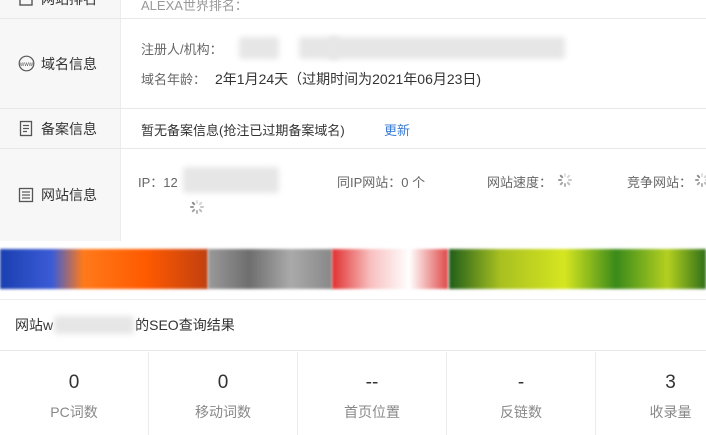  What do you see at coordinates (74, 393) in the screenshot?
I see `stat-pc-words: 0 PC词数` at bounding box center [74, 393].